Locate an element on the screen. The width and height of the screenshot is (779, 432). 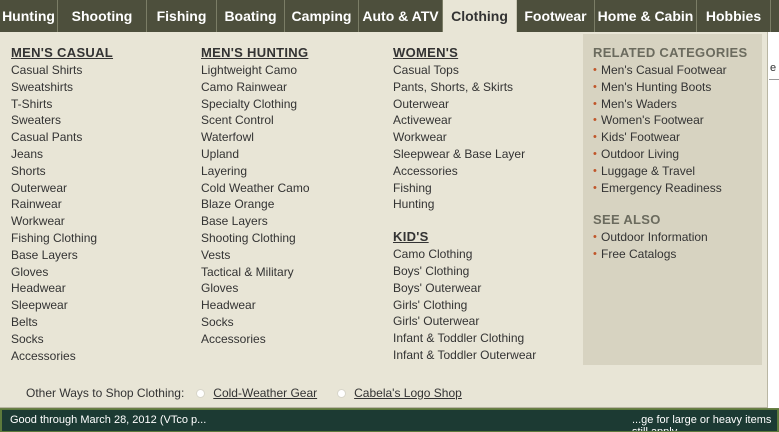
link-cold-weather-gear: Cold-Weather Gear is located at coordinates (265, 393).